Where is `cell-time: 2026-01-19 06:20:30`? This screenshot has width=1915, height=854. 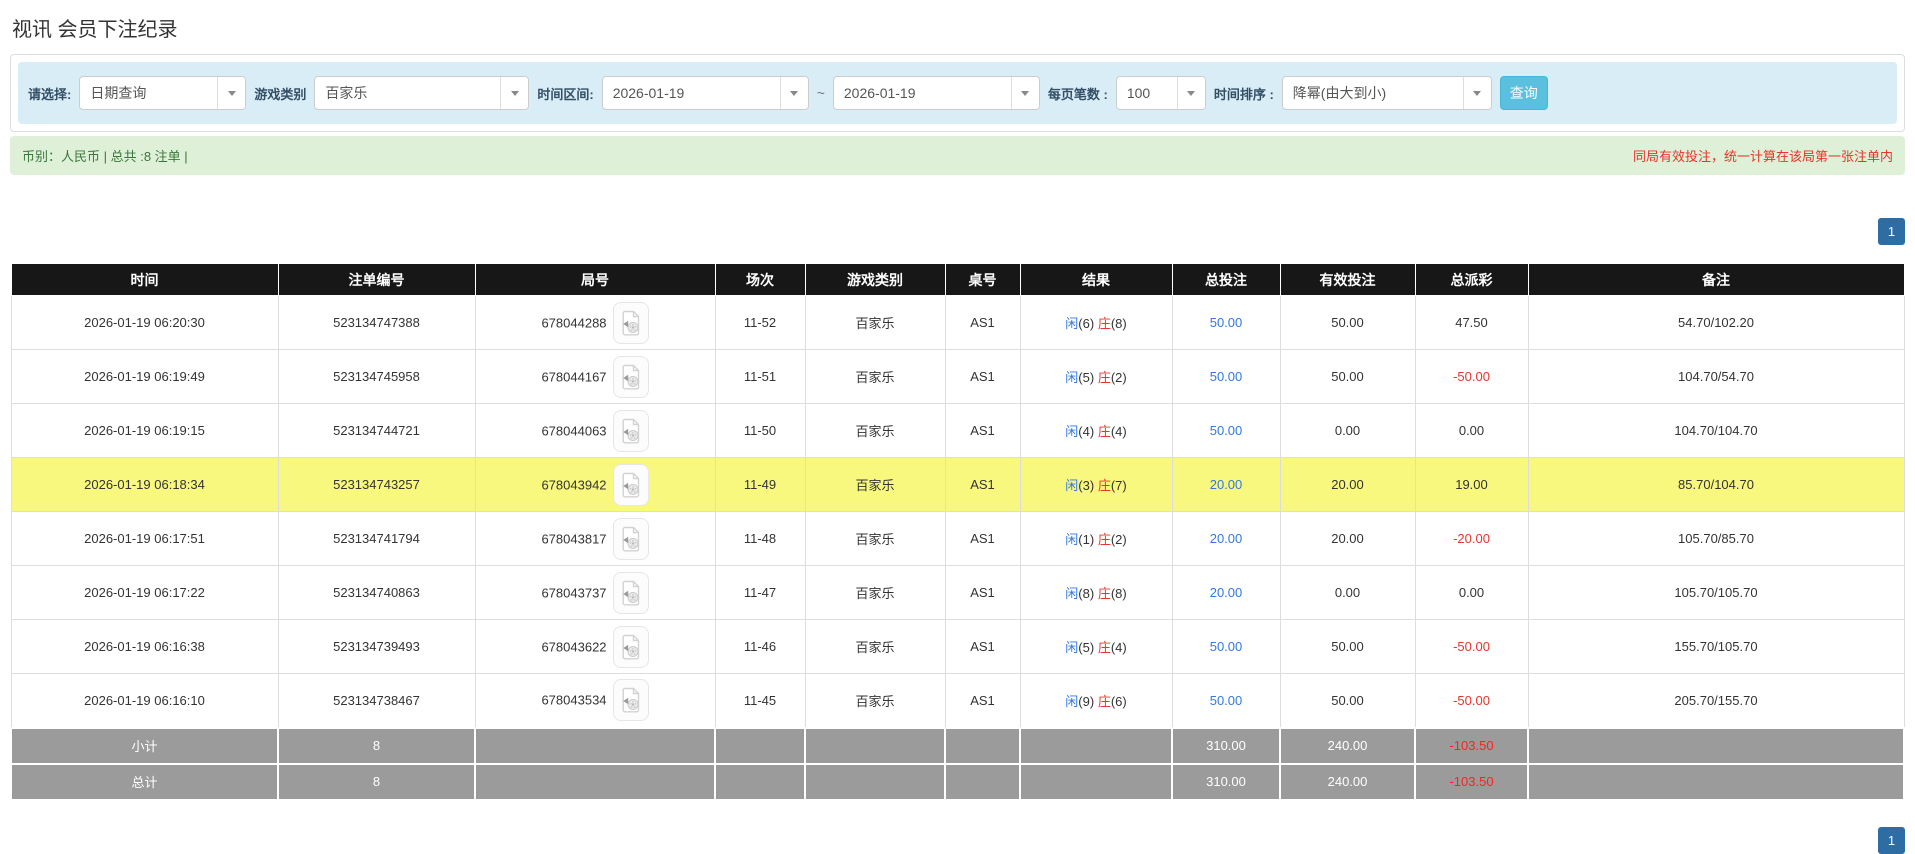 cell-time: 2026-01-19 06:20:30 is located at coordinates (144, 322).